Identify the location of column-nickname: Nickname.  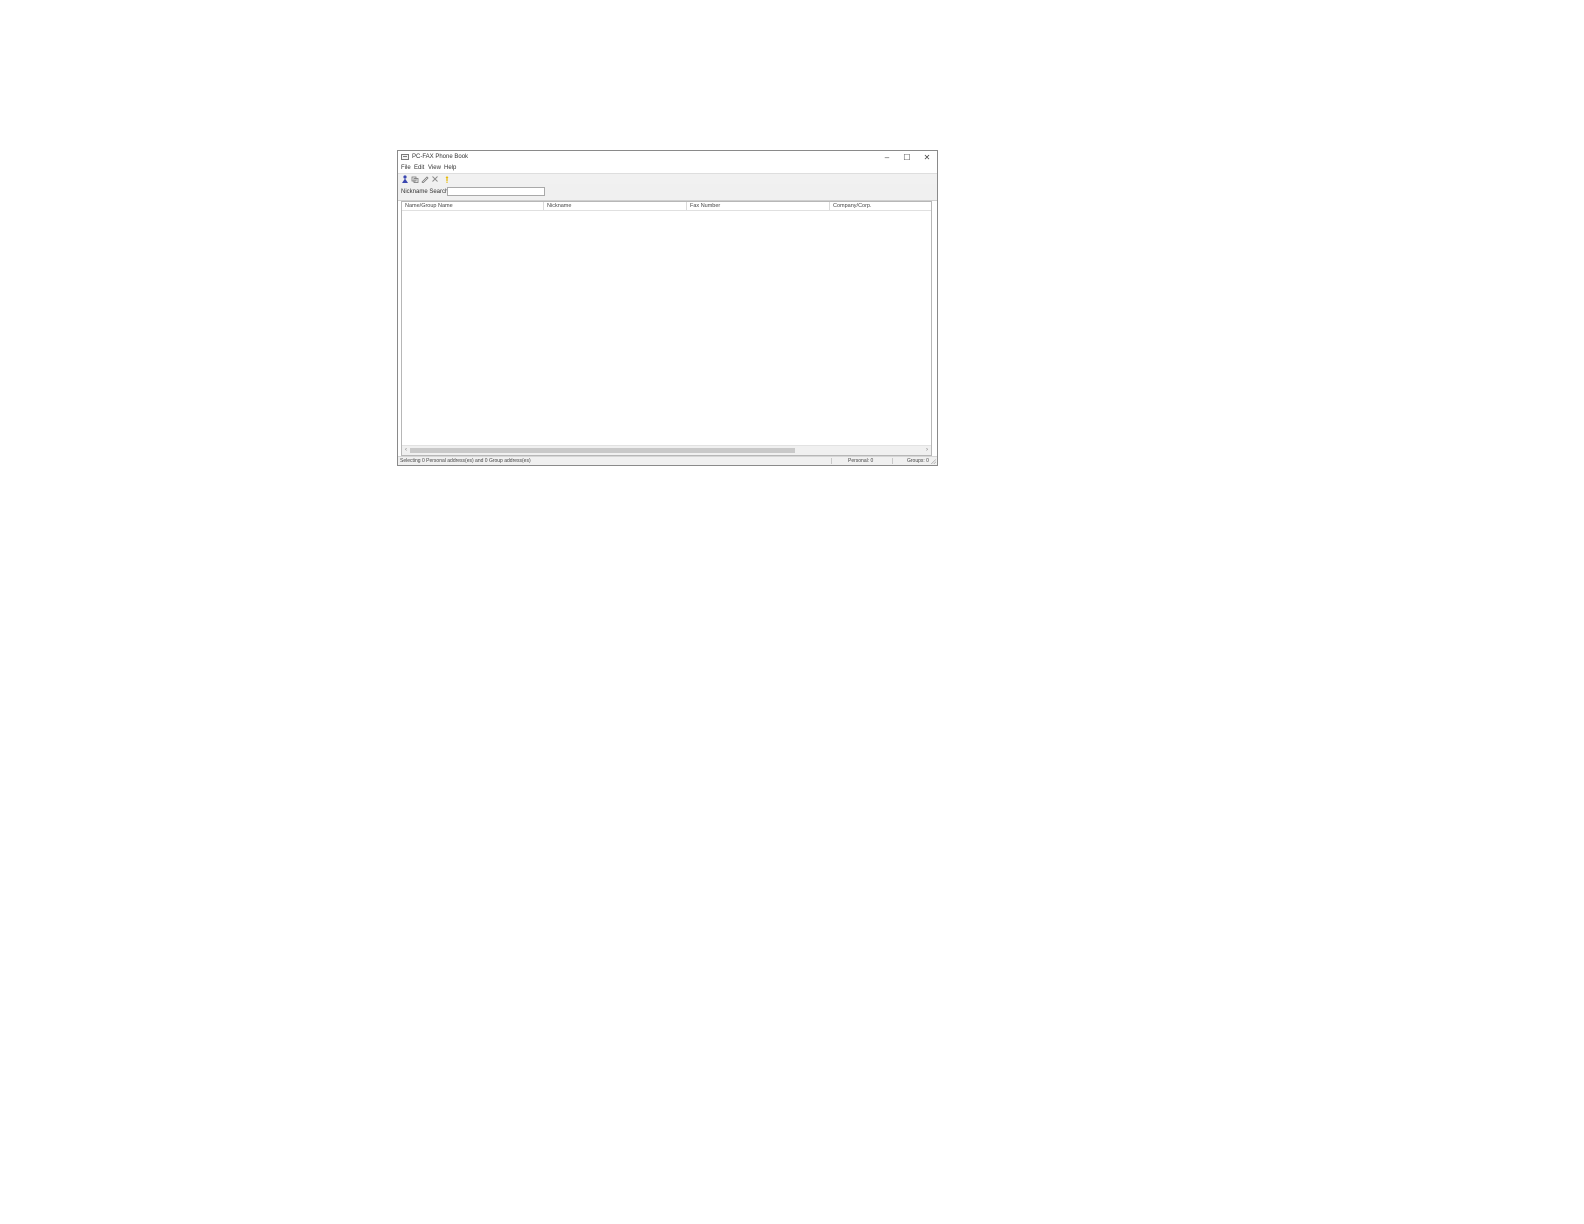
(615, 206).